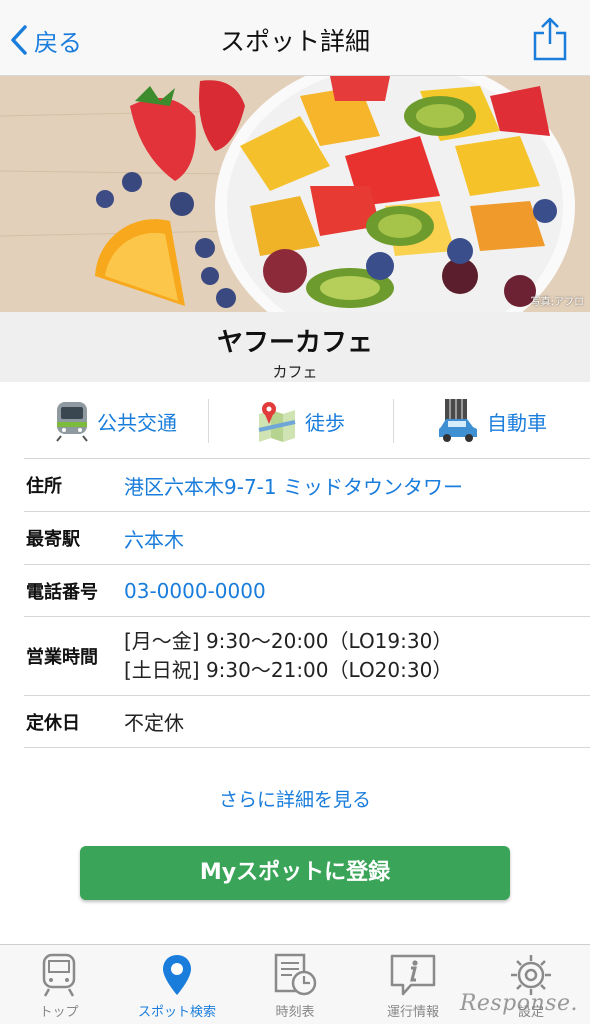 This screenshot has width=590, height=1024. I want to click on tab-service-info: 運行情報, so click(413, 984).